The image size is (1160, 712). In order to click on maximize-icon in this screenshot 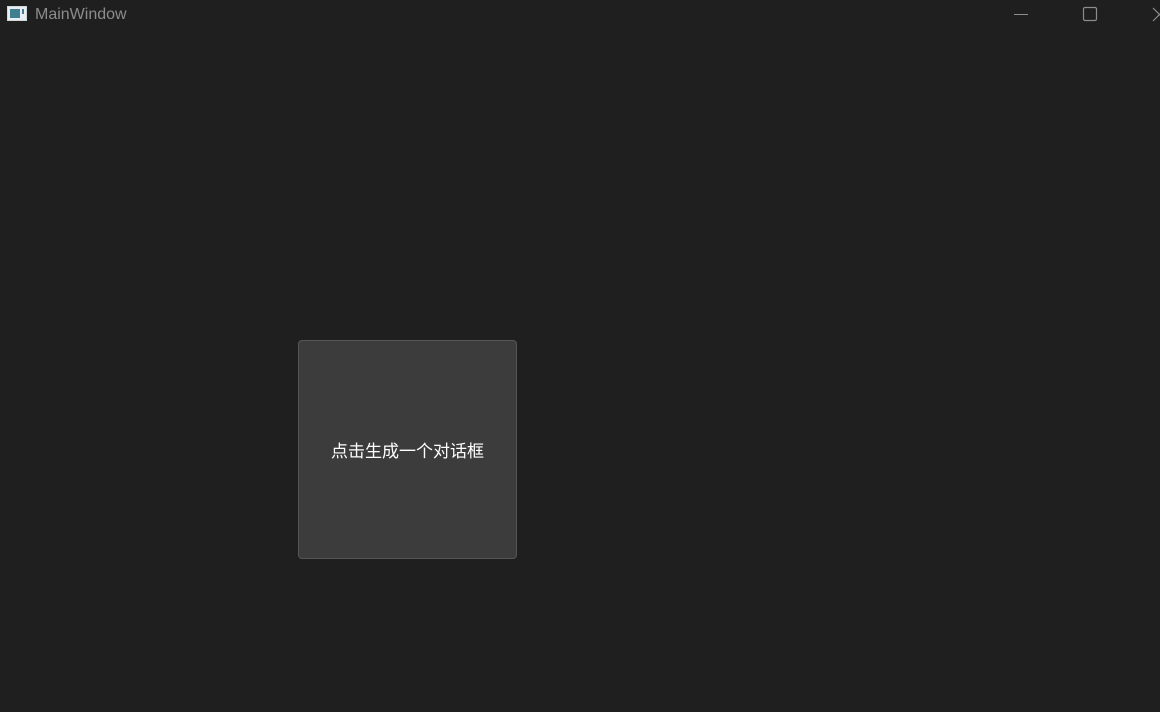, I will do `click(1090, 14)`.